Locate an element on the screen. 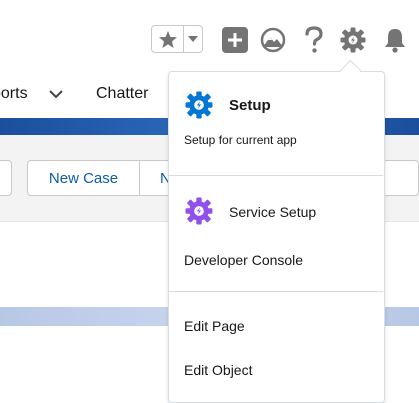  help-button is located at coordinates (314, 40).